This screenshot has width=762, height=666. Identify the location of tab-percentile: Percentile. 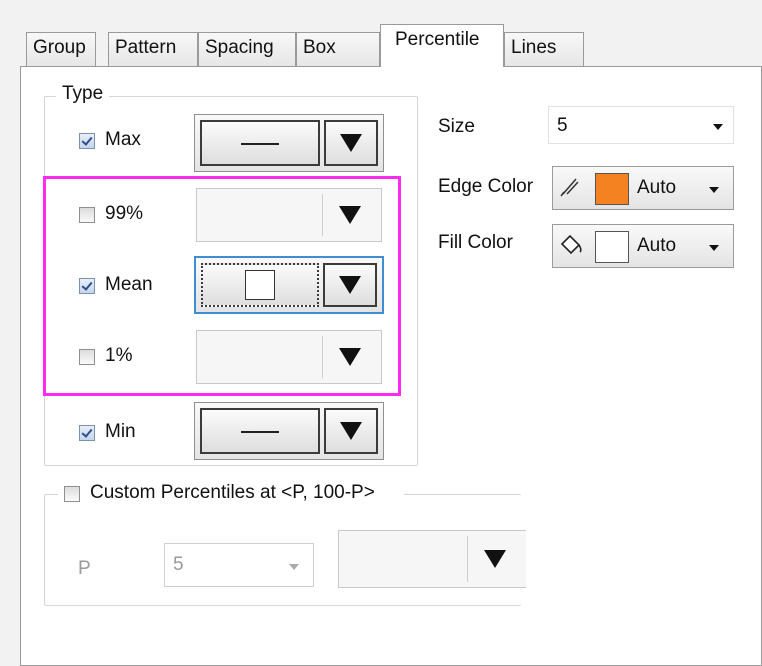
(442, 45).